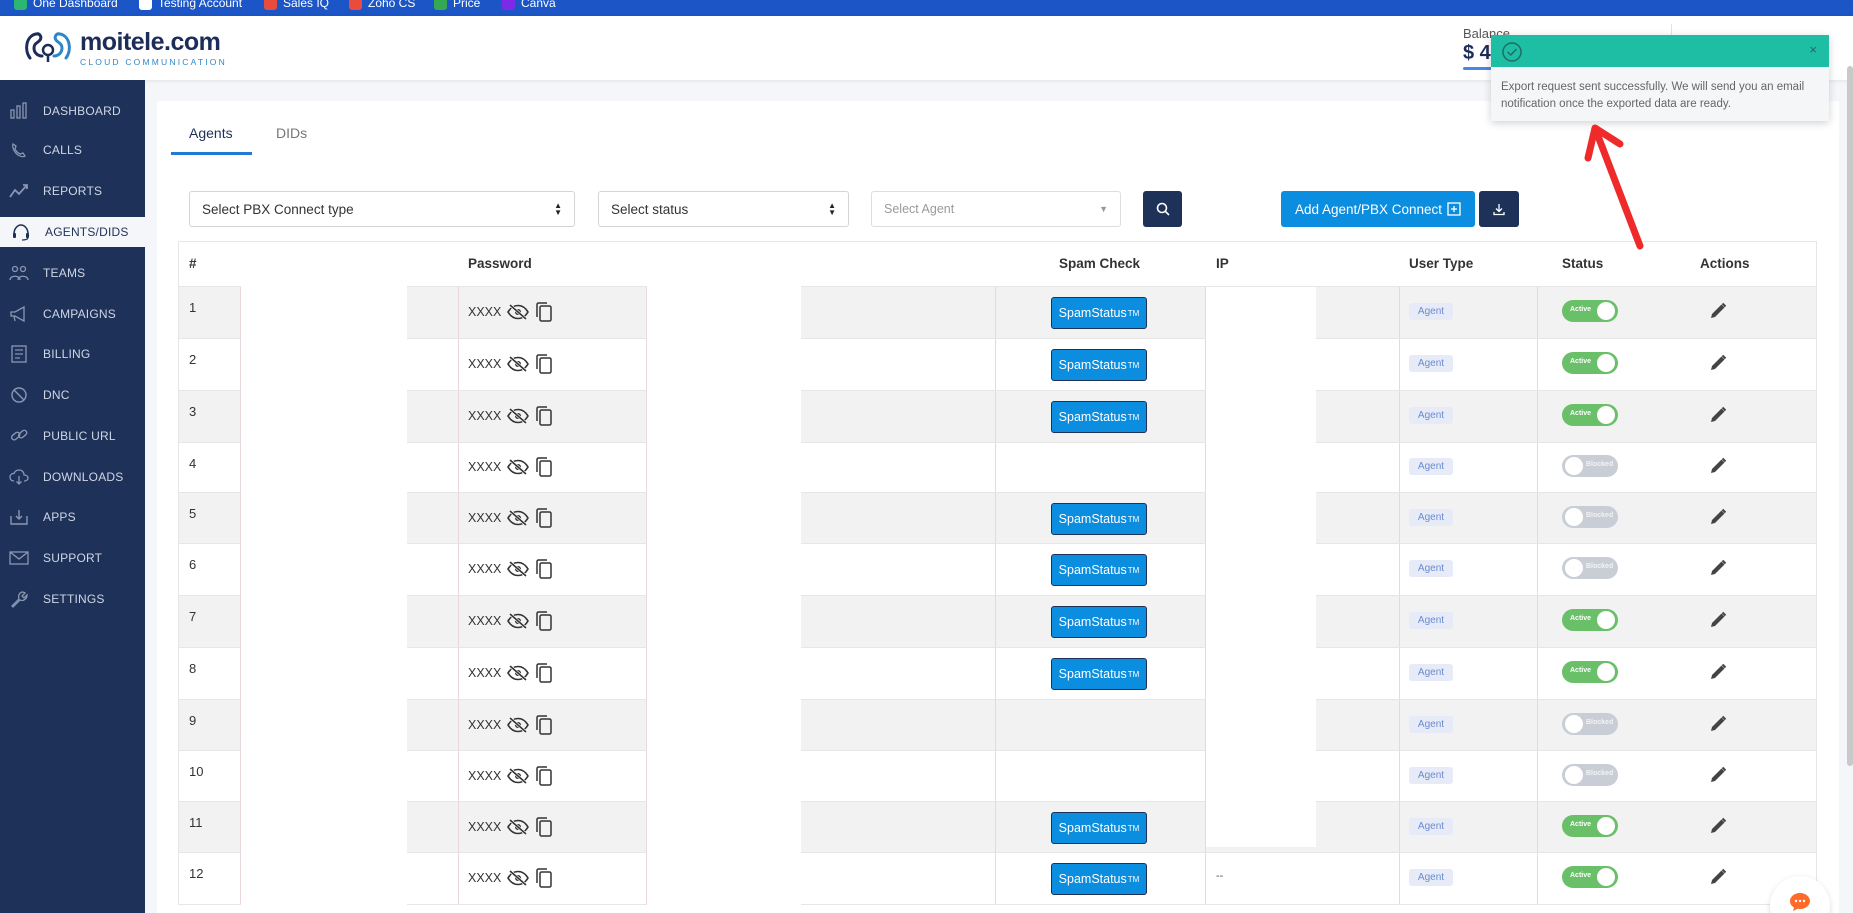  Describe the element at coordinates (1537, 467) in the screenshot. I see `column-divider` at that location.